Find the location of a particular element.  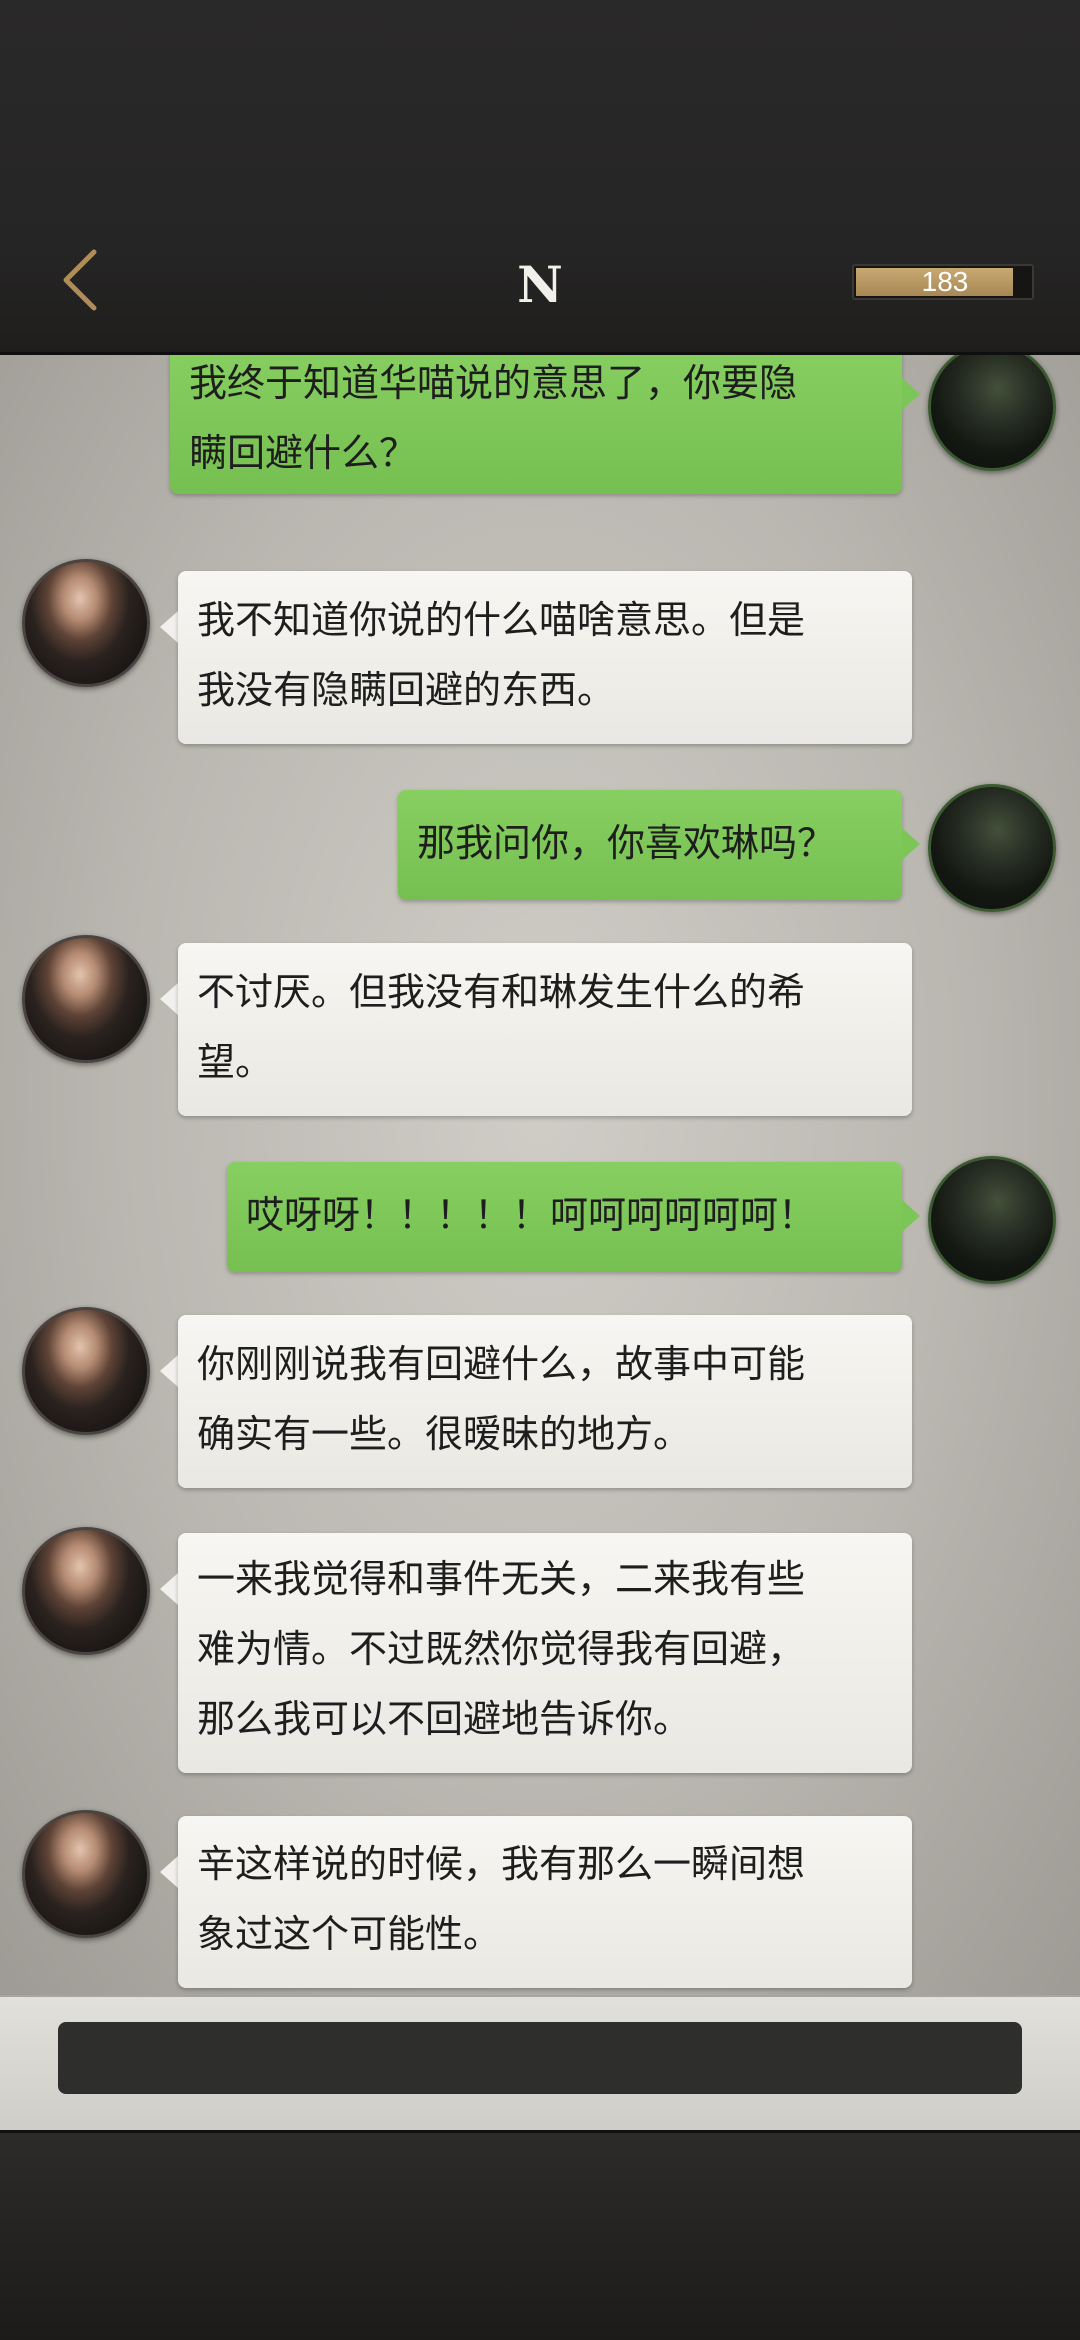

counter-value: 183 is located at coordinates (945, 281).